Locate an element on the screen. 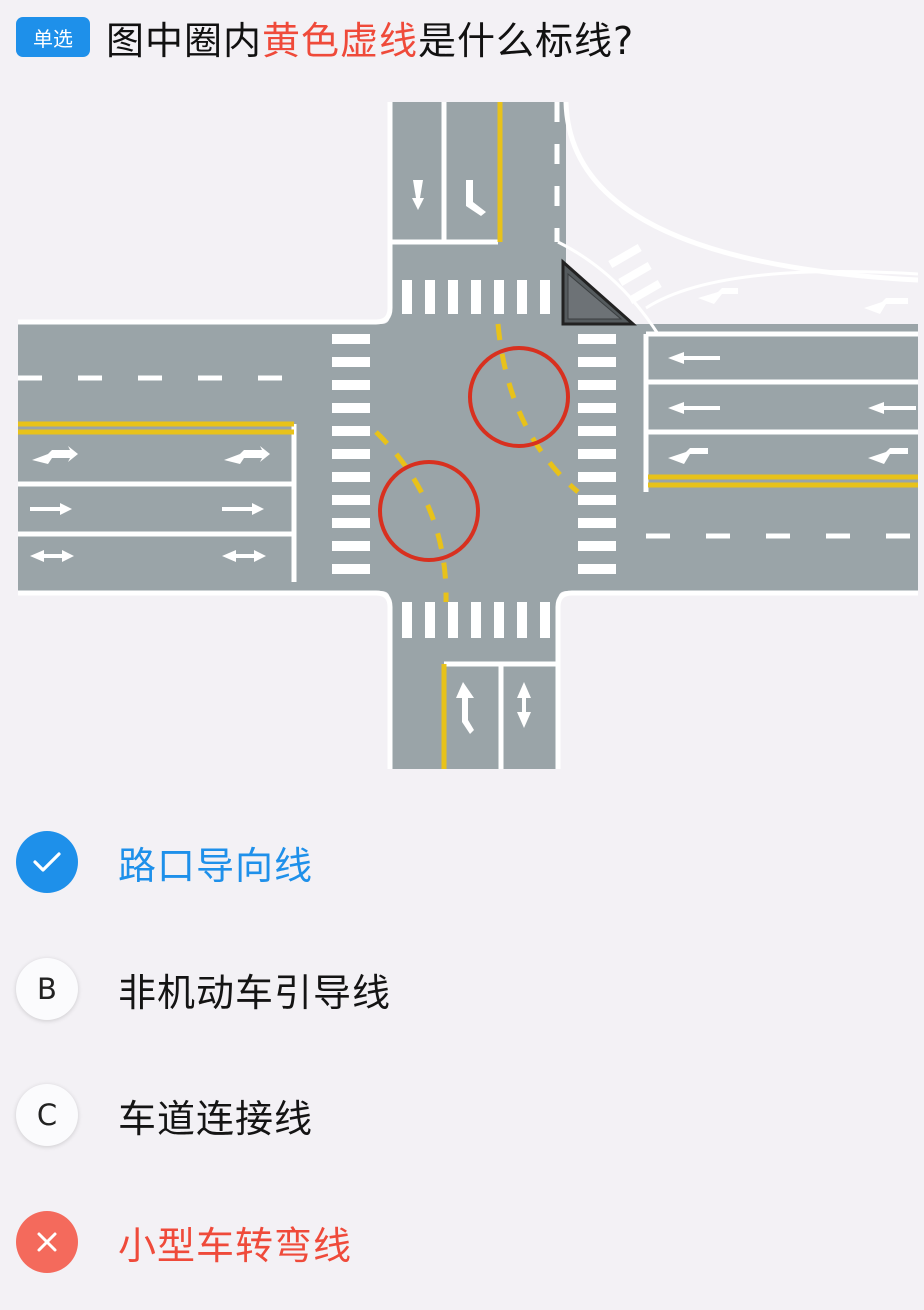  cross-icon is located at coordinates (47, 1242).